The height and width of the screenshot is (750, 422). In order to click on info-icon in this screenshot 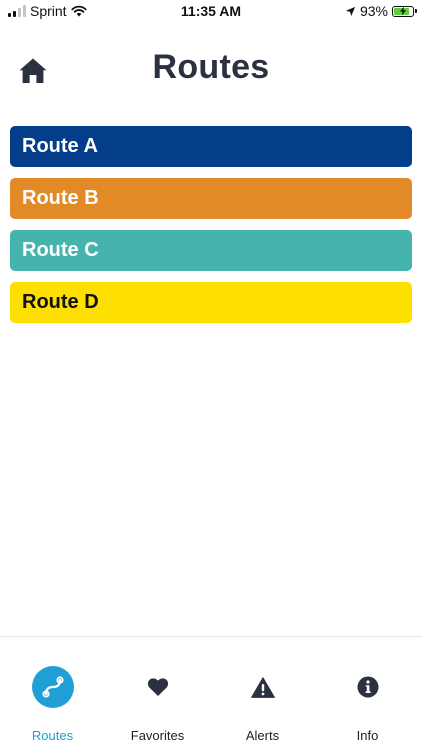, I will do `click(367, 687)`.